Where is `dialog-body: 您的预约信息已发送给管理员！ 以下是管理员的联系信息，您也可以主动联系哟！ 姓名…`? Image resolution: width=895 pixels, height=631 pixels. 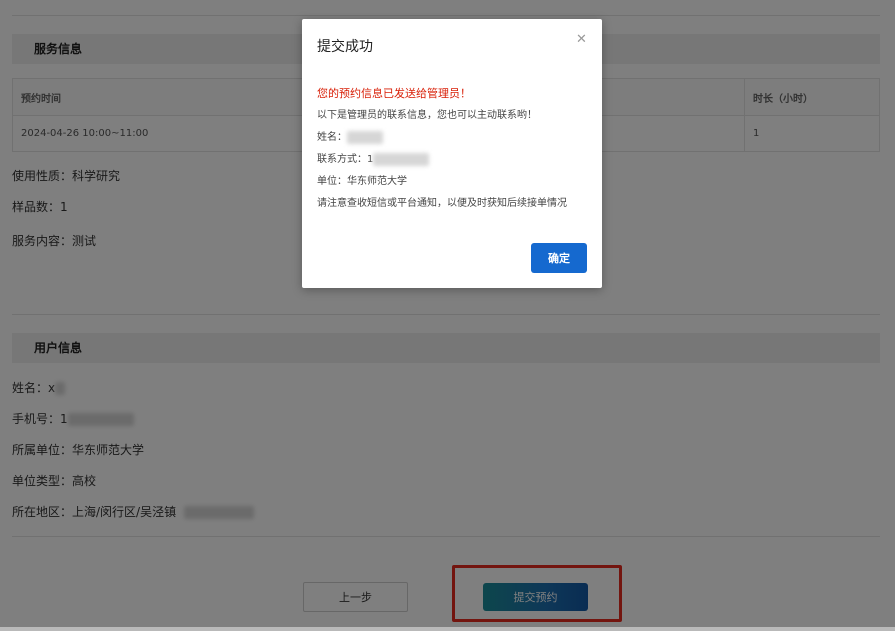 dialog-body: 您的预约信息已发送给管理员！ 以下是管理员的联系信息，您也可以主动联系哟！ 姓名… is located at coordinates (454, 149).